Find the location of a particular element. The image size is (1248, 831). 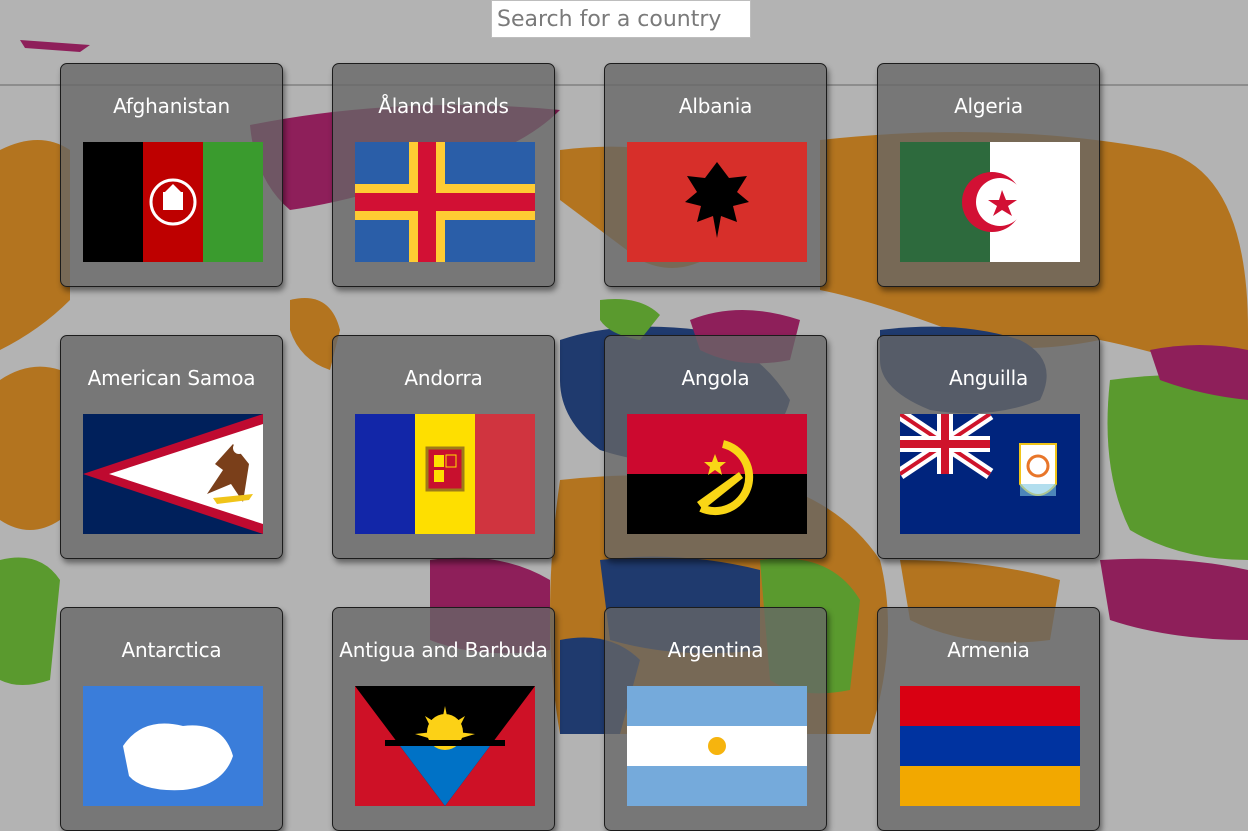

country-card: Algeria is located at coordinates (988, 175).